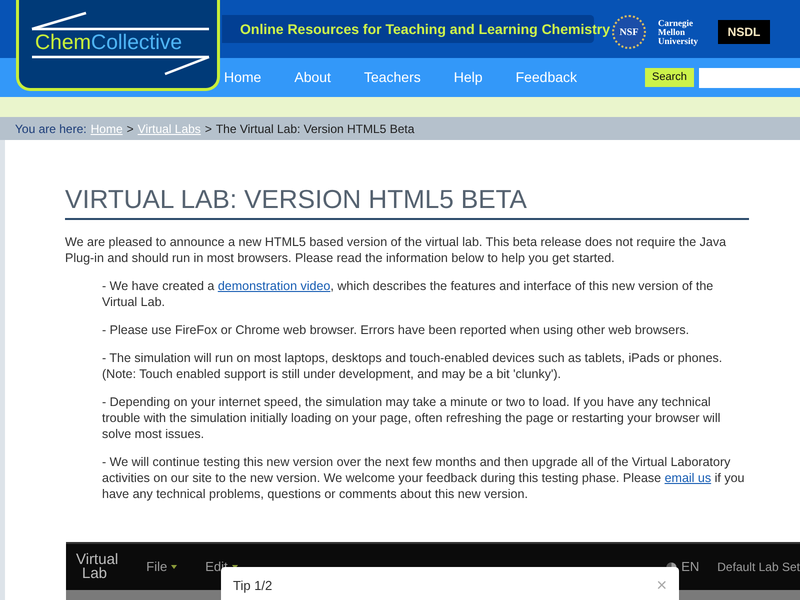  What do you see at coordinates (547, 77) in the screenshot?
I see `nav-link: Feedback` at bounding box center [547, 77].